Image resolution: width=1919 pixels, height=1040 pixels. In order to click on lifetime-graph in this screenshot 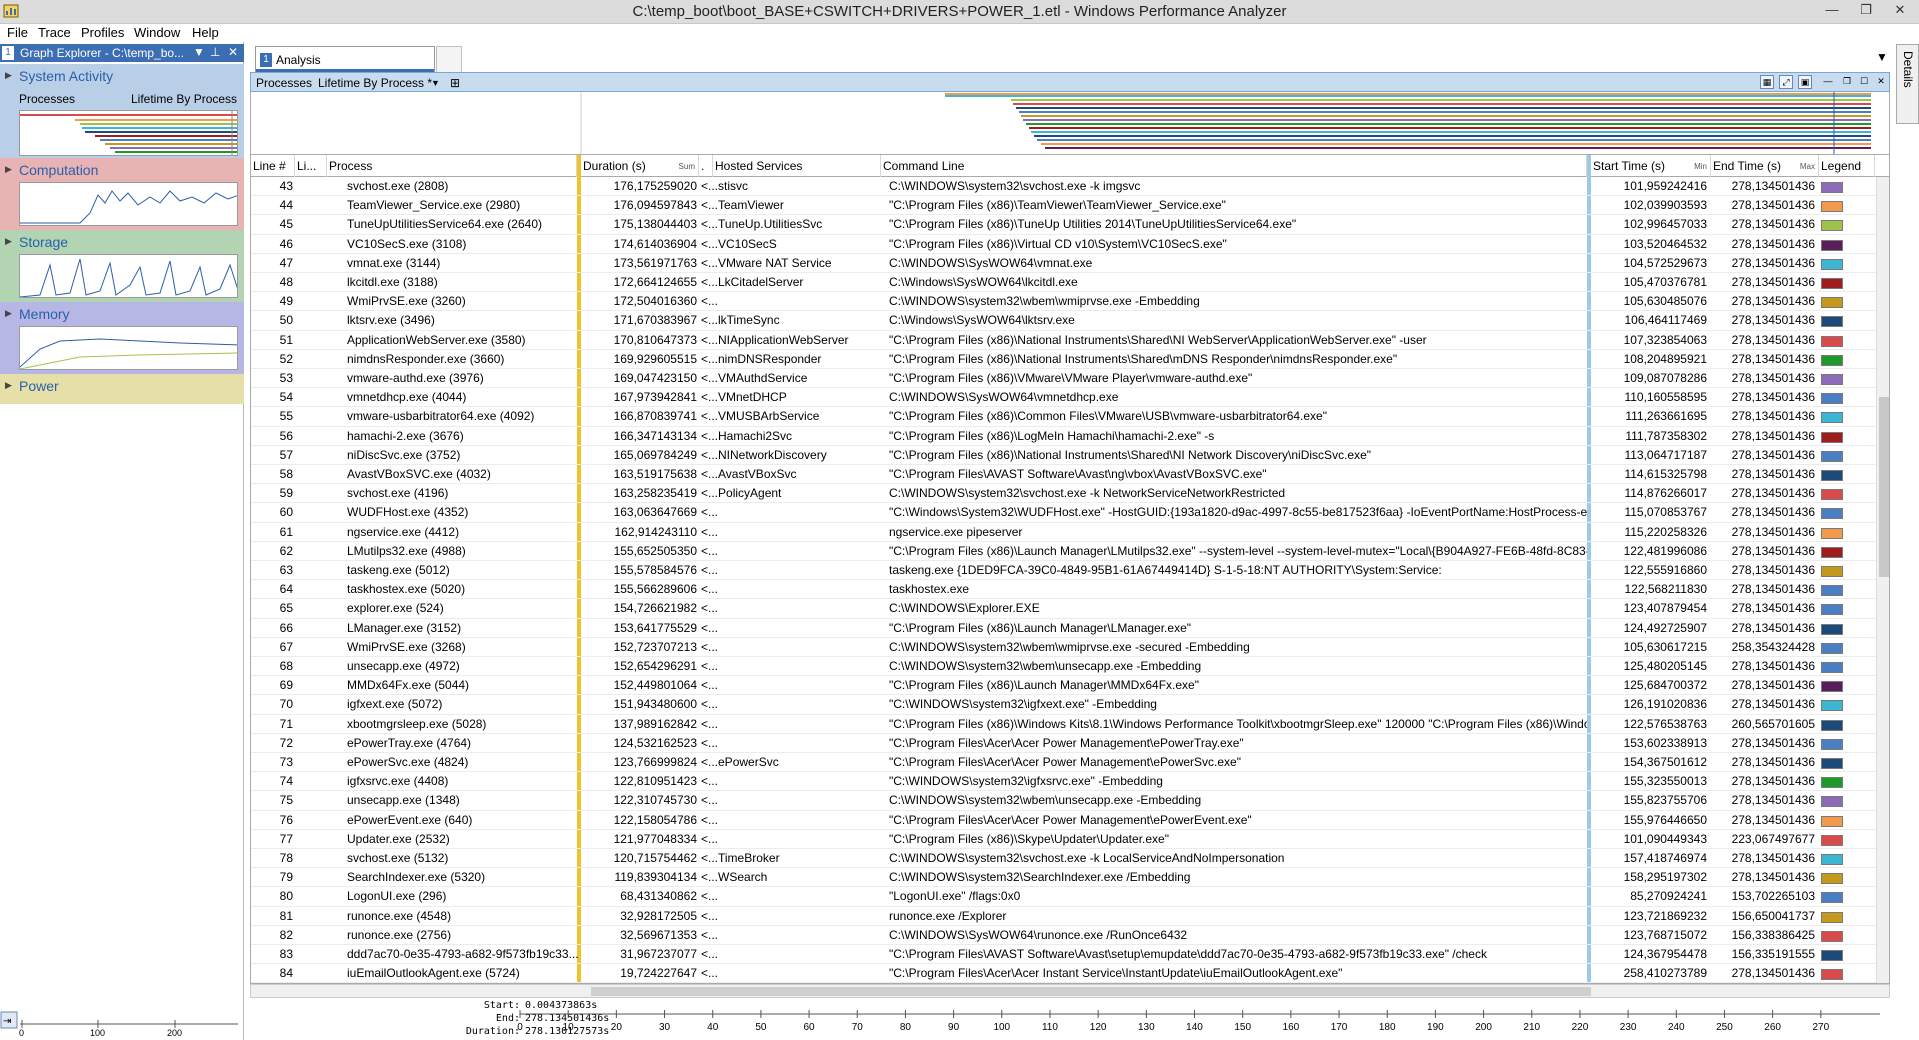, I will do `click(1070, 123)`.